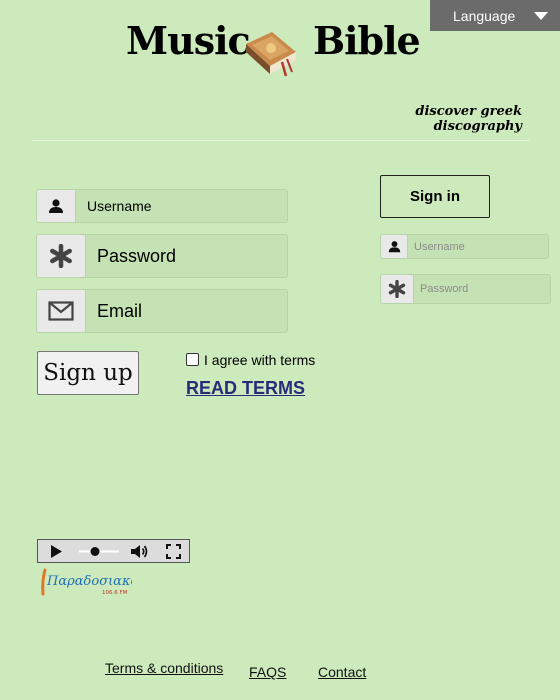  I want to click on signin-password-input, so click(481, 289).